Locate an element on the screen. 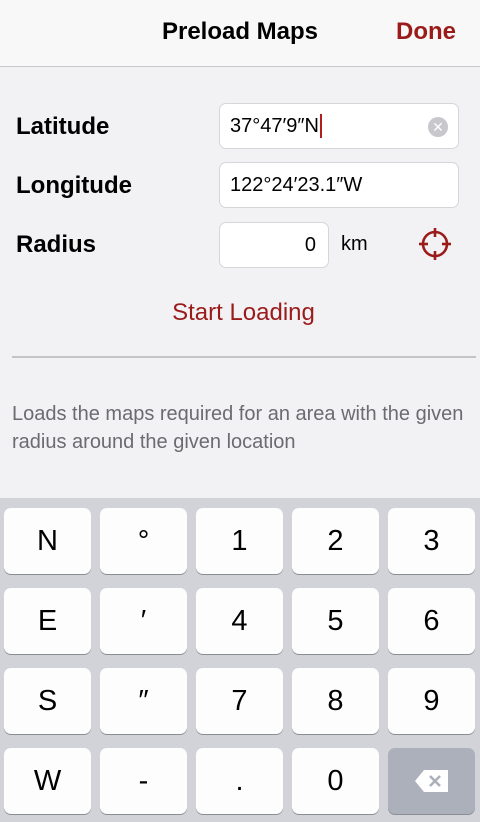  radius-label: Radius is located at coordinates (56, 244).